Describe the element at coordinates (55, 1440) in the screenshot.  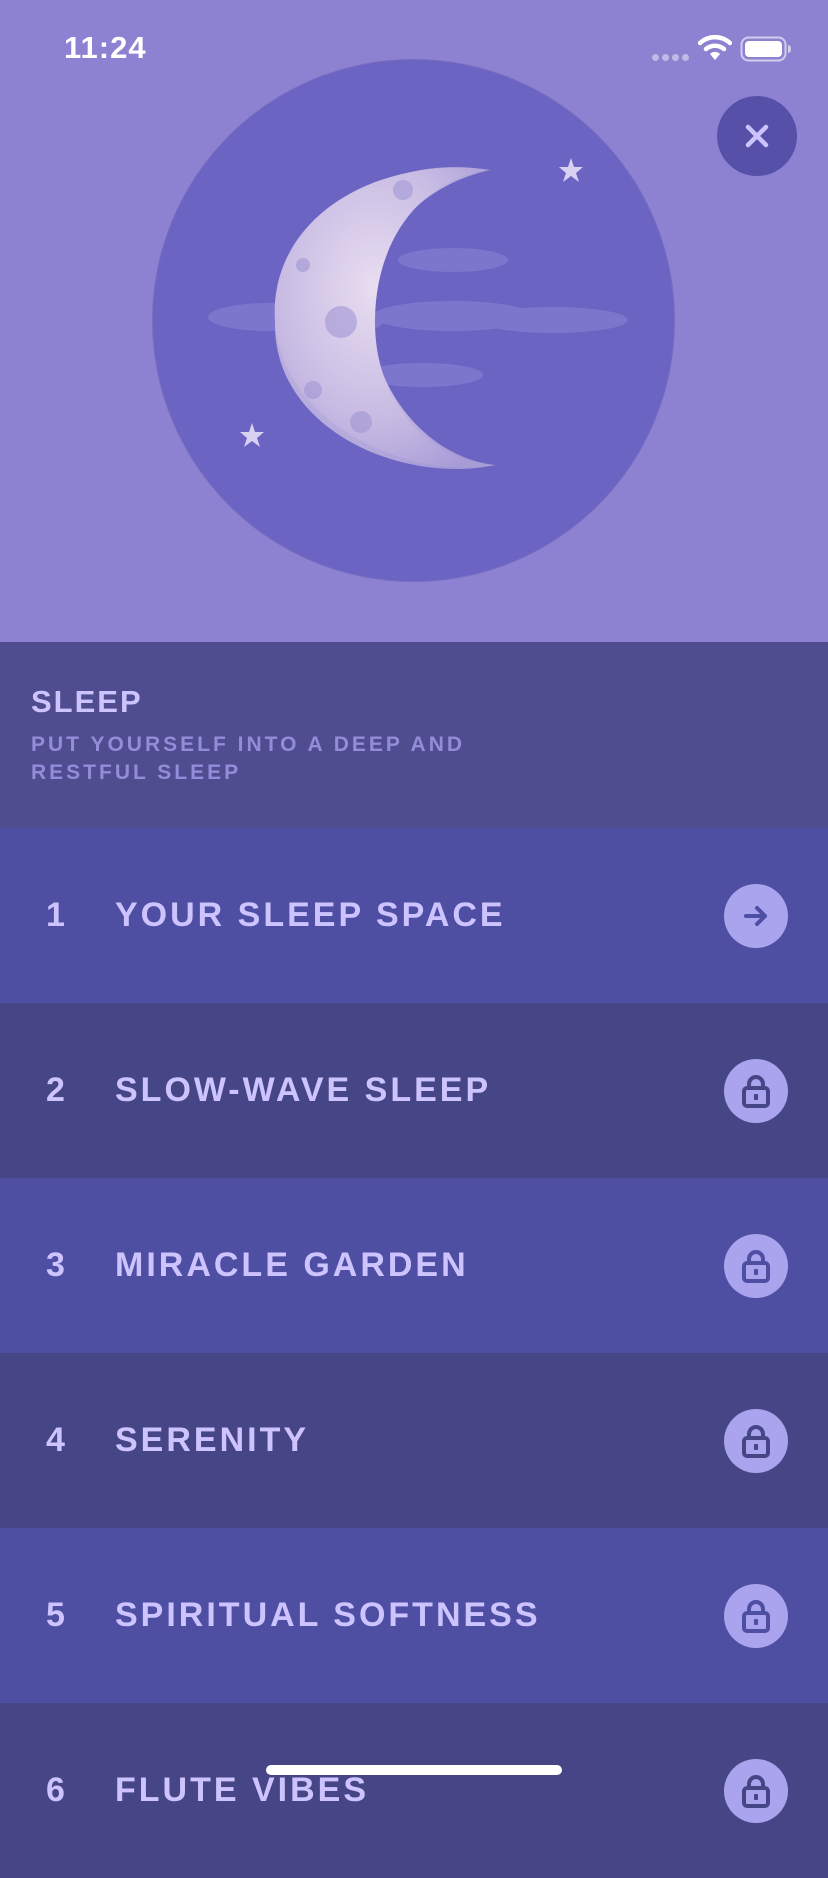
I see `track-number: 4` at that location.